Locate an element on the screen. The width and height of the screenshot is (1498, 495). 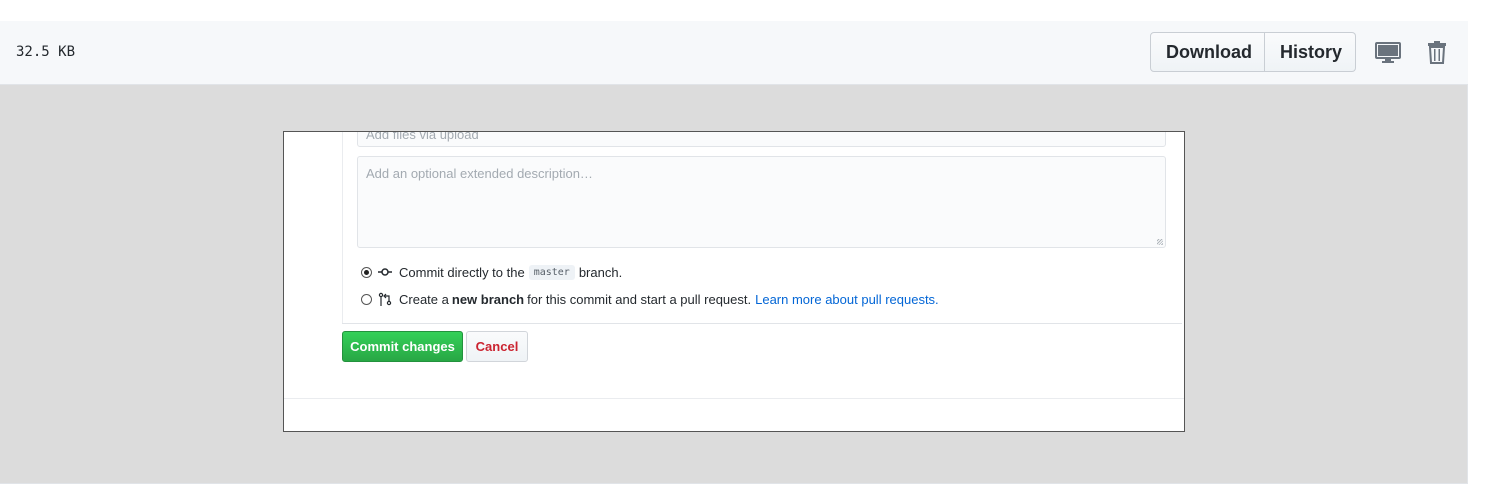
commit-changes-button: Commit changes is located at coordinates (402, 346).